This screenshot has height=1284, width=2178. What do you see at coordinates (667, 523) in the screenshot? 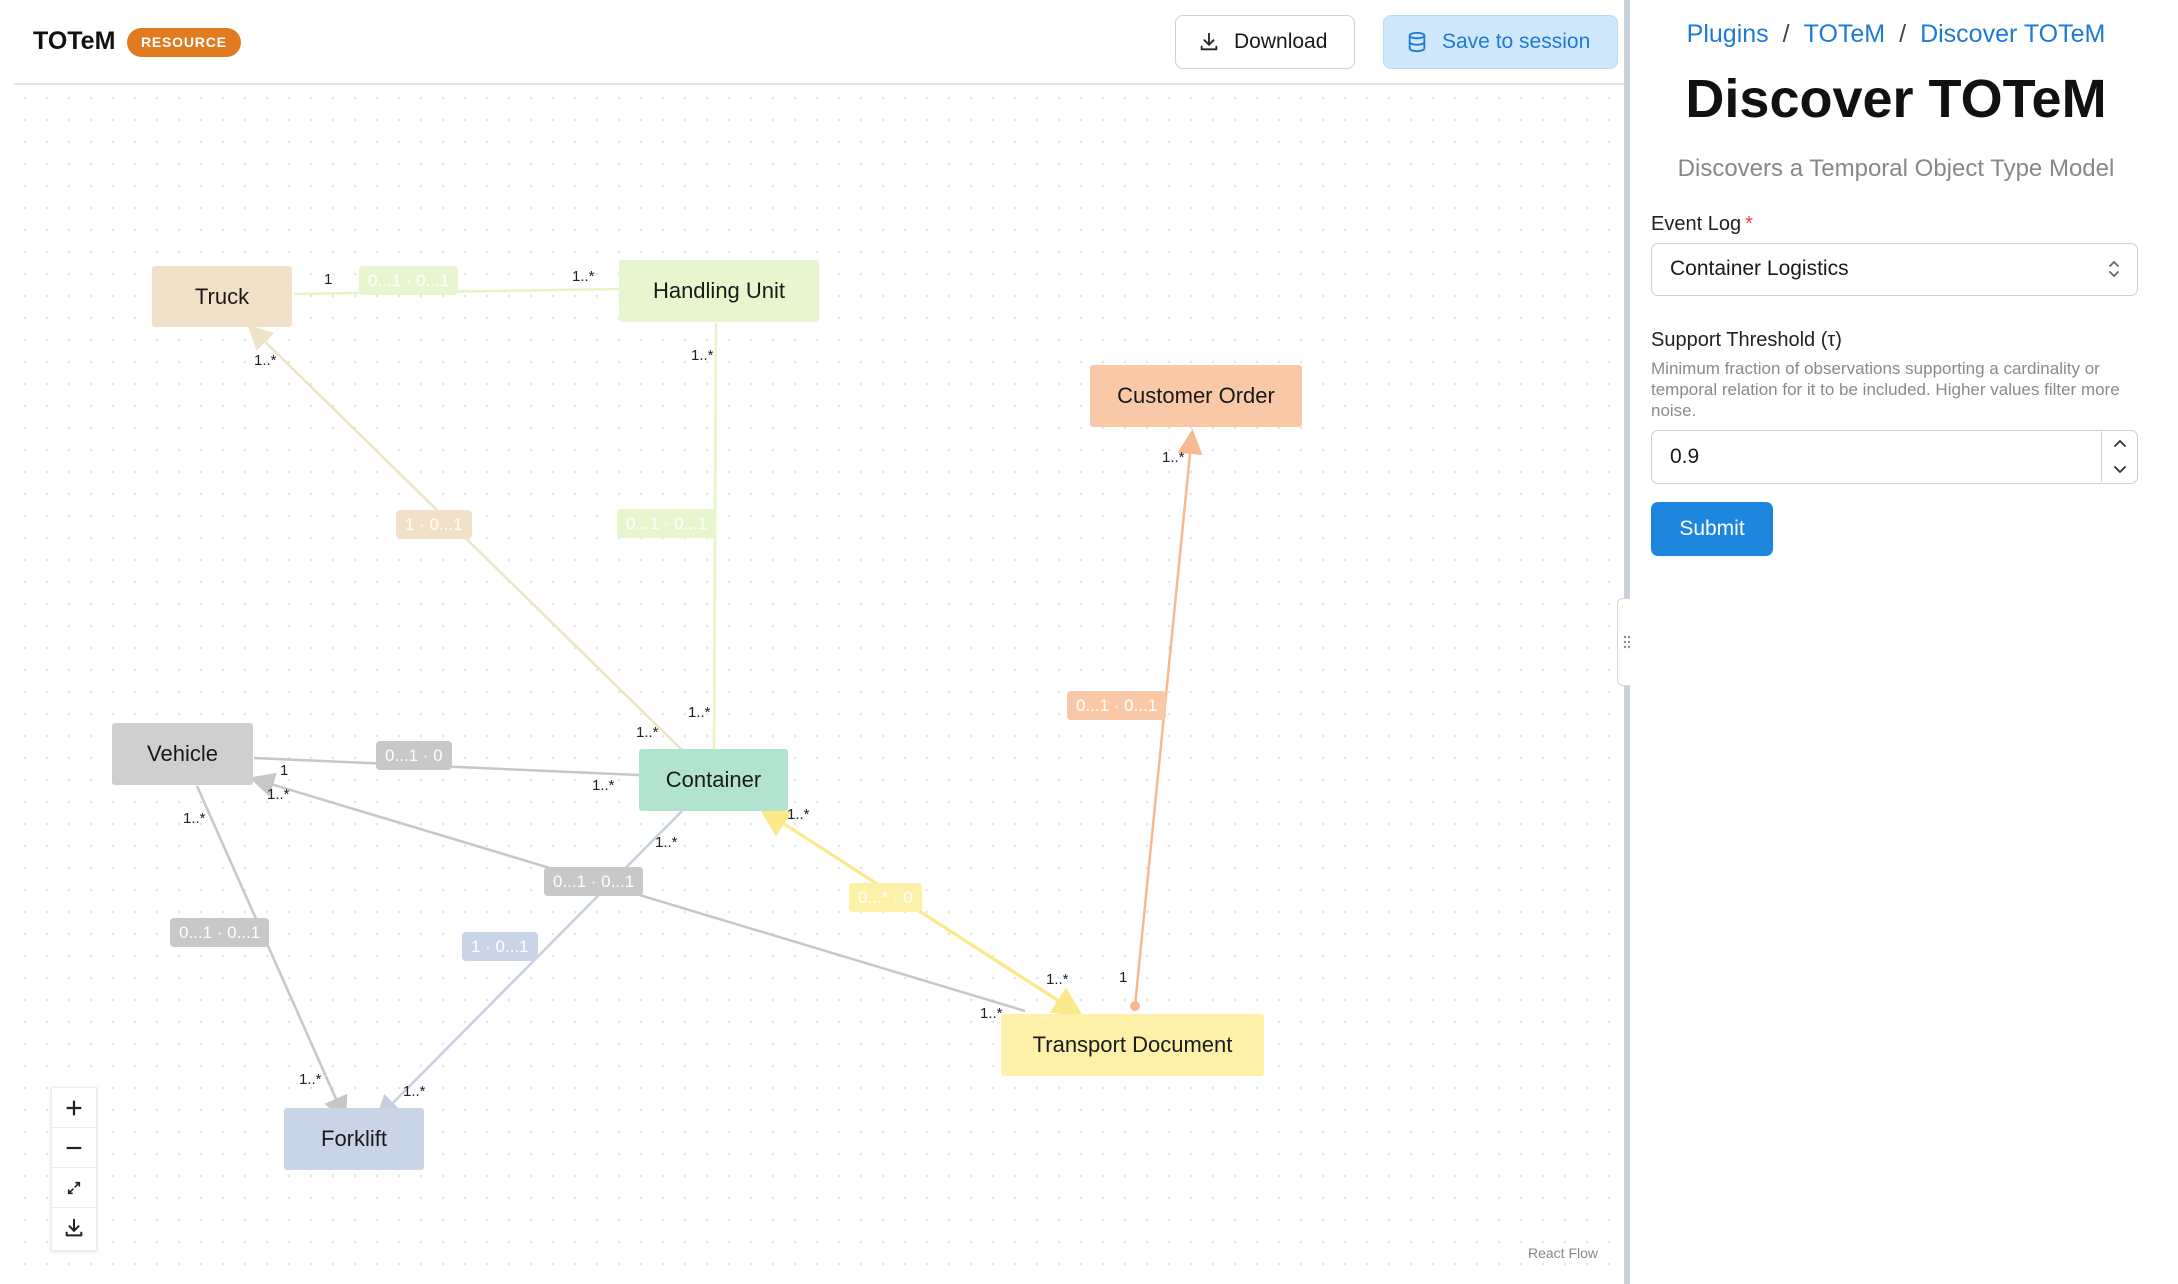
I see `edge-label-hu-container: 0...1 · 0...1` at bounding box center [667, 523].